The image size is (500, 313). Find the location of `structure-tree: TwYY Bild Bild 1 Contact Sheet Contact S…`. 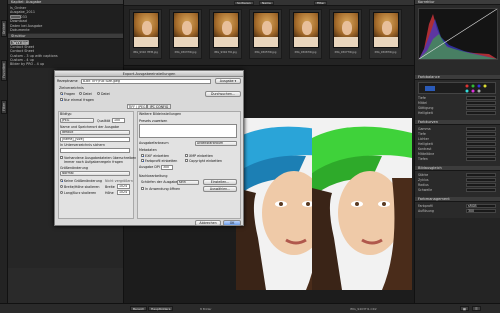

structure-tree: TwYY Bild Bild 1 Contact Sheet Contact S… is located at coordinates (65, 53).